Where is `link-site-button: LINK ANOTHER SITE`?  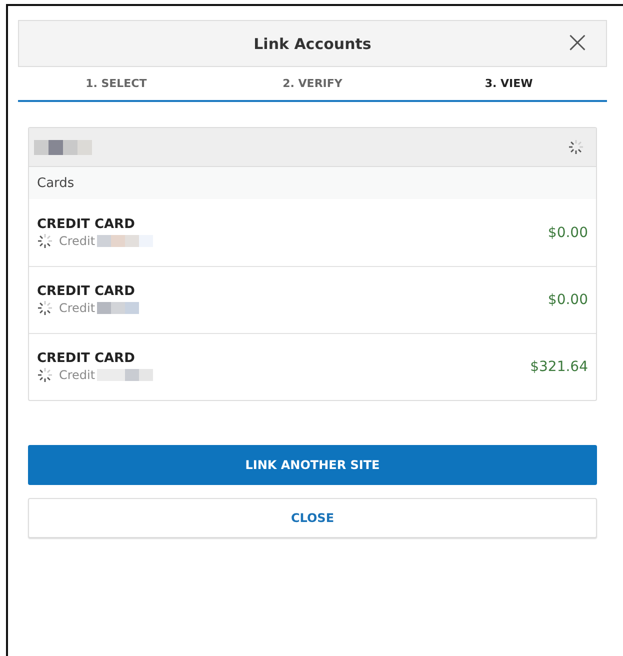
link-site-button: LINK ANOTHER SITE is located at coordinates (312, 465).